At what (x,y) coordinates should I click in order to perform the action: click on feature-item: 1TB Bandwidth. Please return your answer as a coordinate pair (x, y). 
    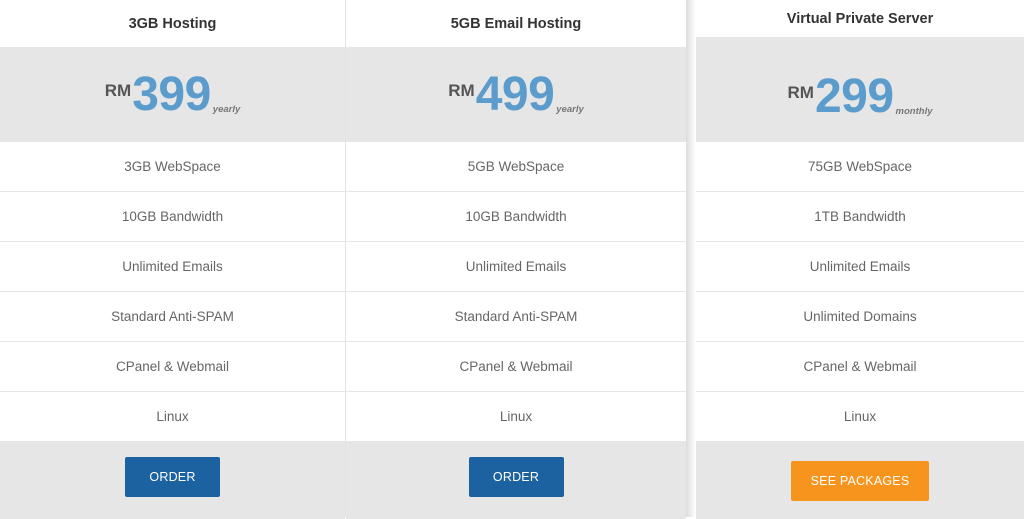
    Looking at the image, I should click on (860, 217).